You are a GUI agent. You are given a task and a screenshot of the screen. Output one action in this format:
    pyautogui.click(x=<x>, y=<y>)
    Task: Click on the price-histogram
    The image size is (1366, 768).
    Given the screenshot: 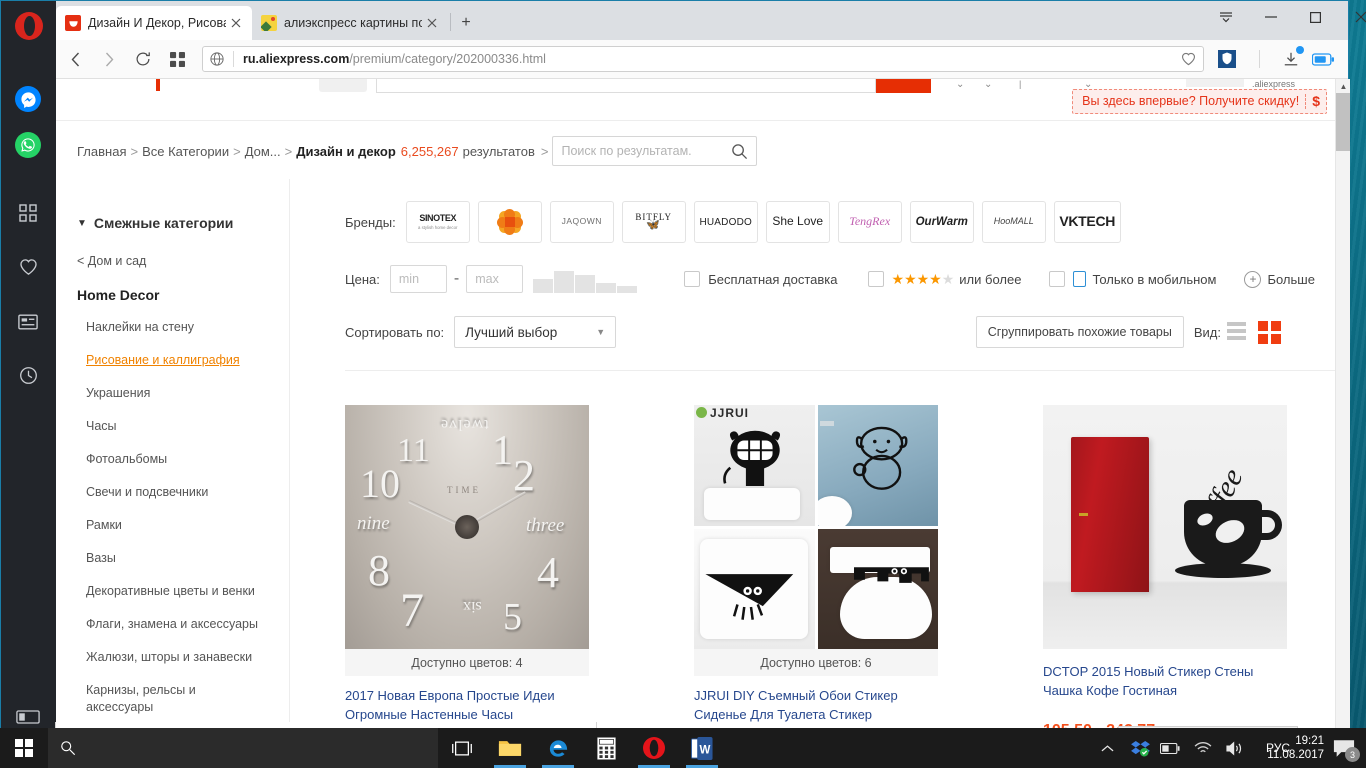 What is the action you would take?
    pyautogui.click(x=585, y=279)
    